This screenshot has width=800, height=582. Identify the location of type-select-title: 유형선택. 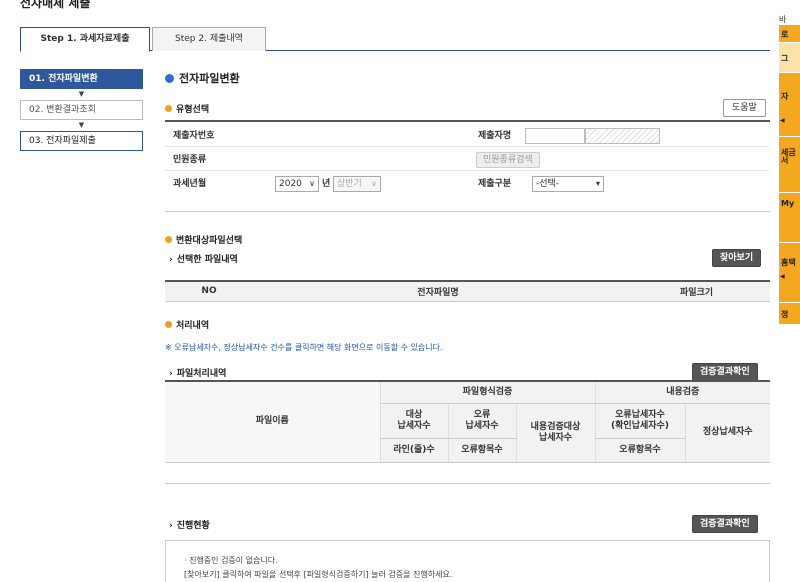
(187, 108).